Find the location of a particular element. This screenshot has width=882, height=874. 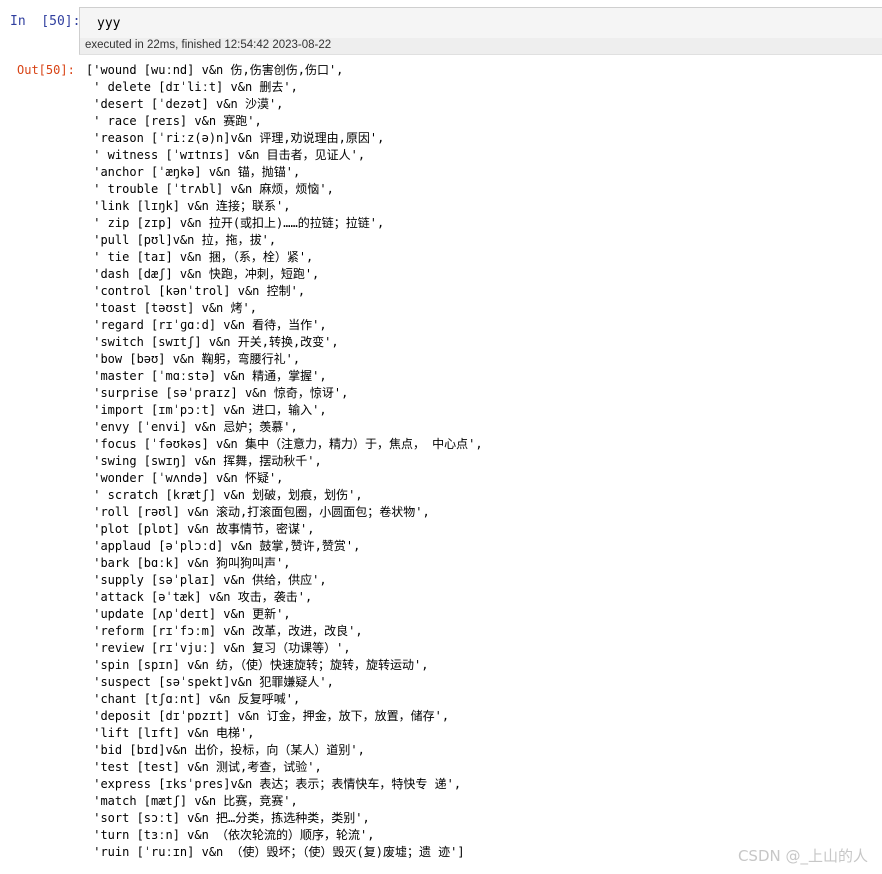

output-line: 'switch [swɪtʃ] v&n 开关,转换,改变', is located at coordinates (212, 342).